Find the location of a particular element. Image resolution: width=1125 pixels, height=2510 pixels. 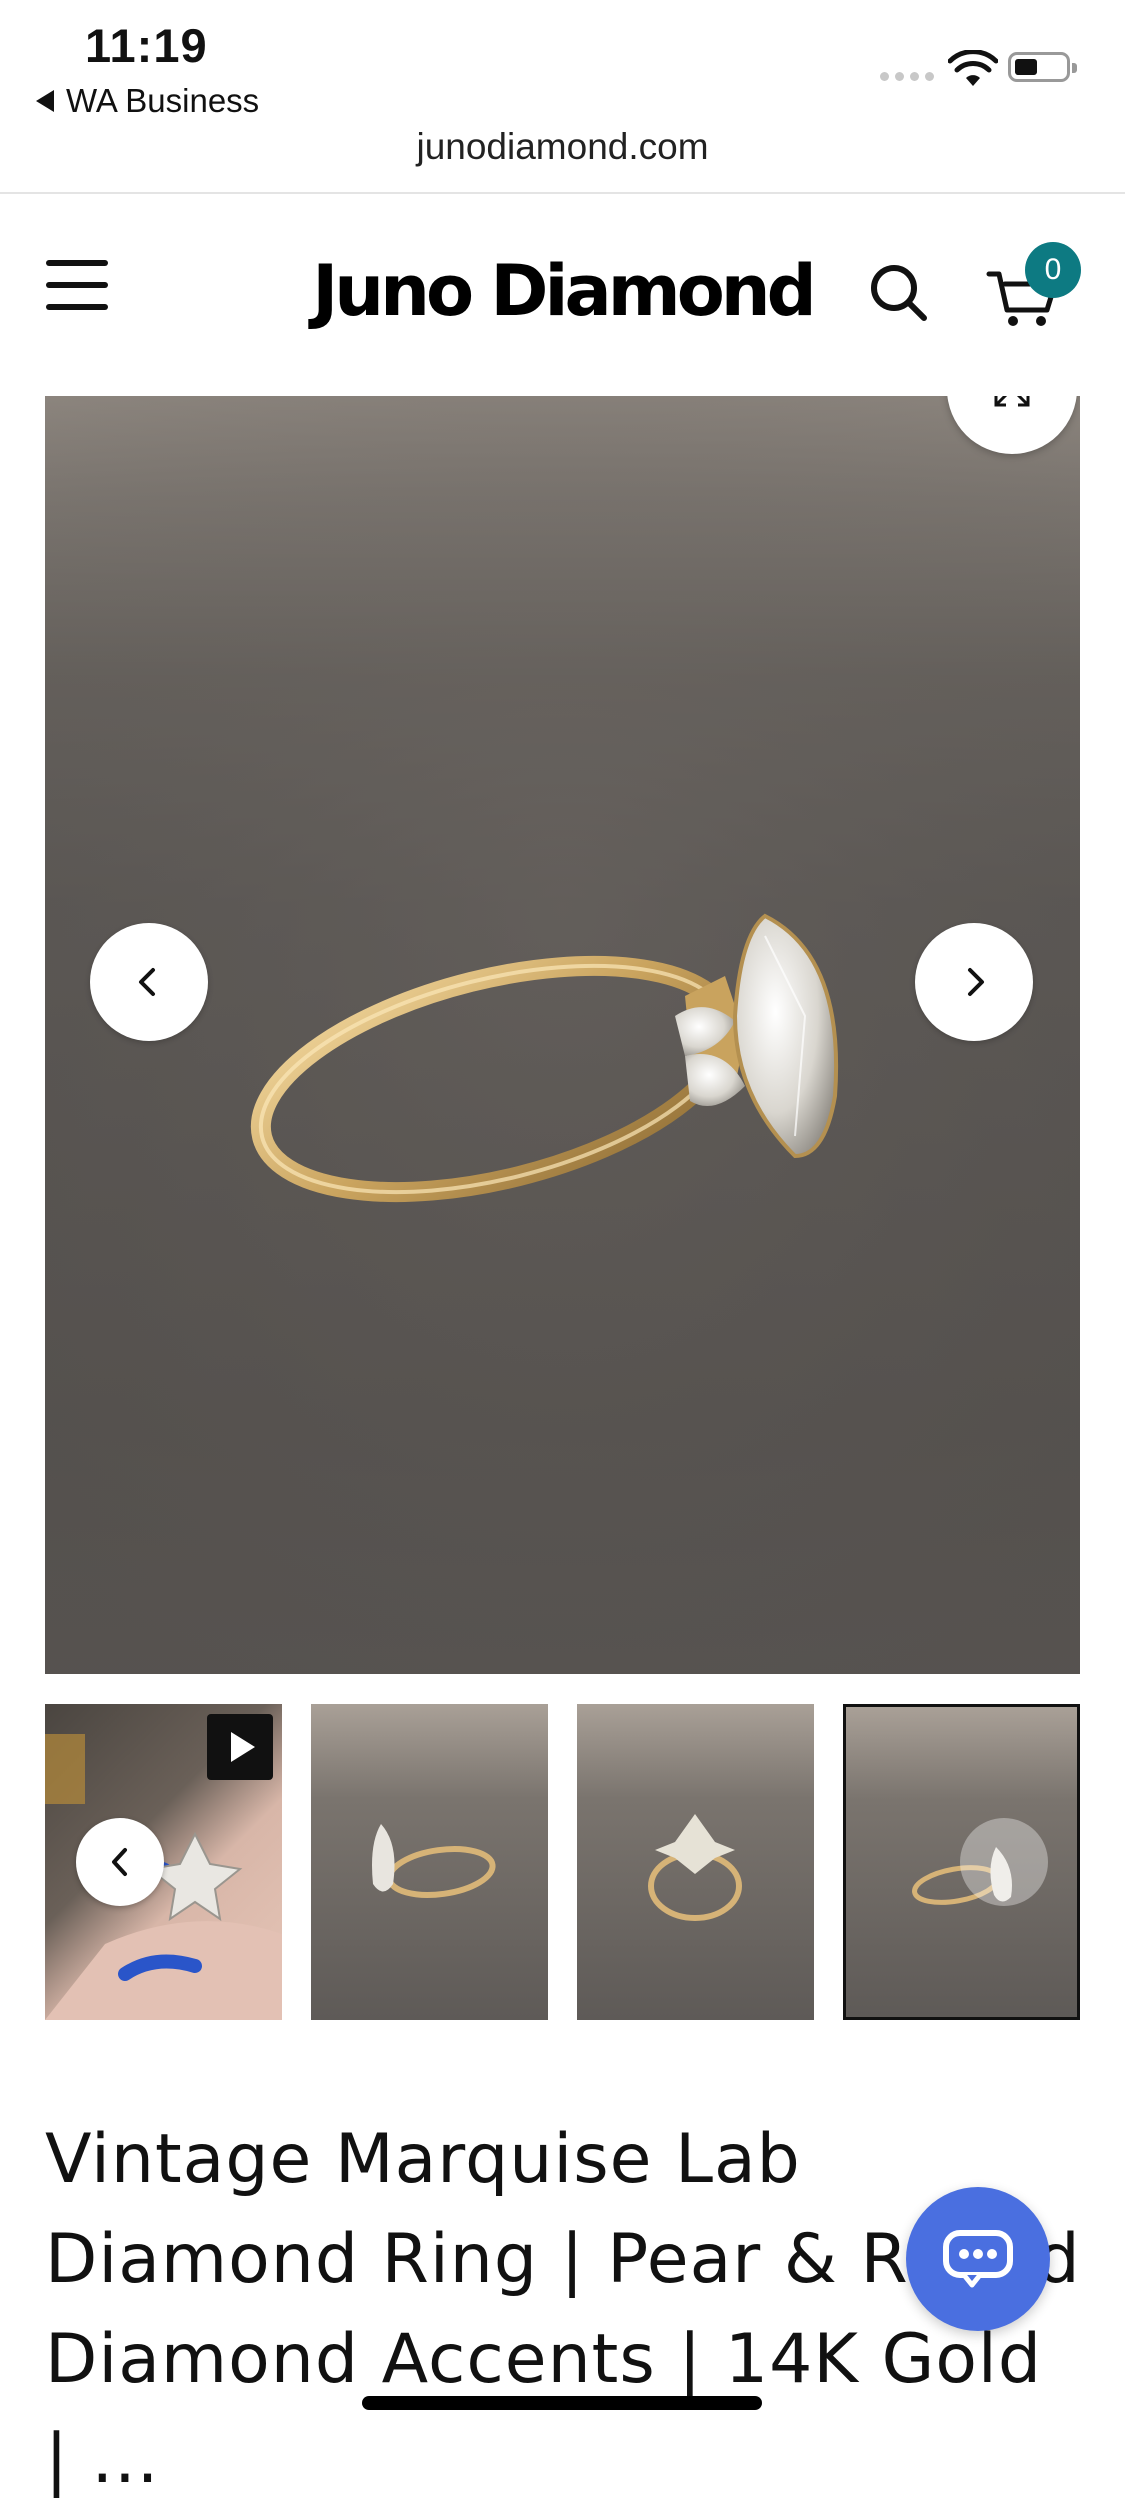

chat-bubble-icon is located at coordinates (978, 2259).